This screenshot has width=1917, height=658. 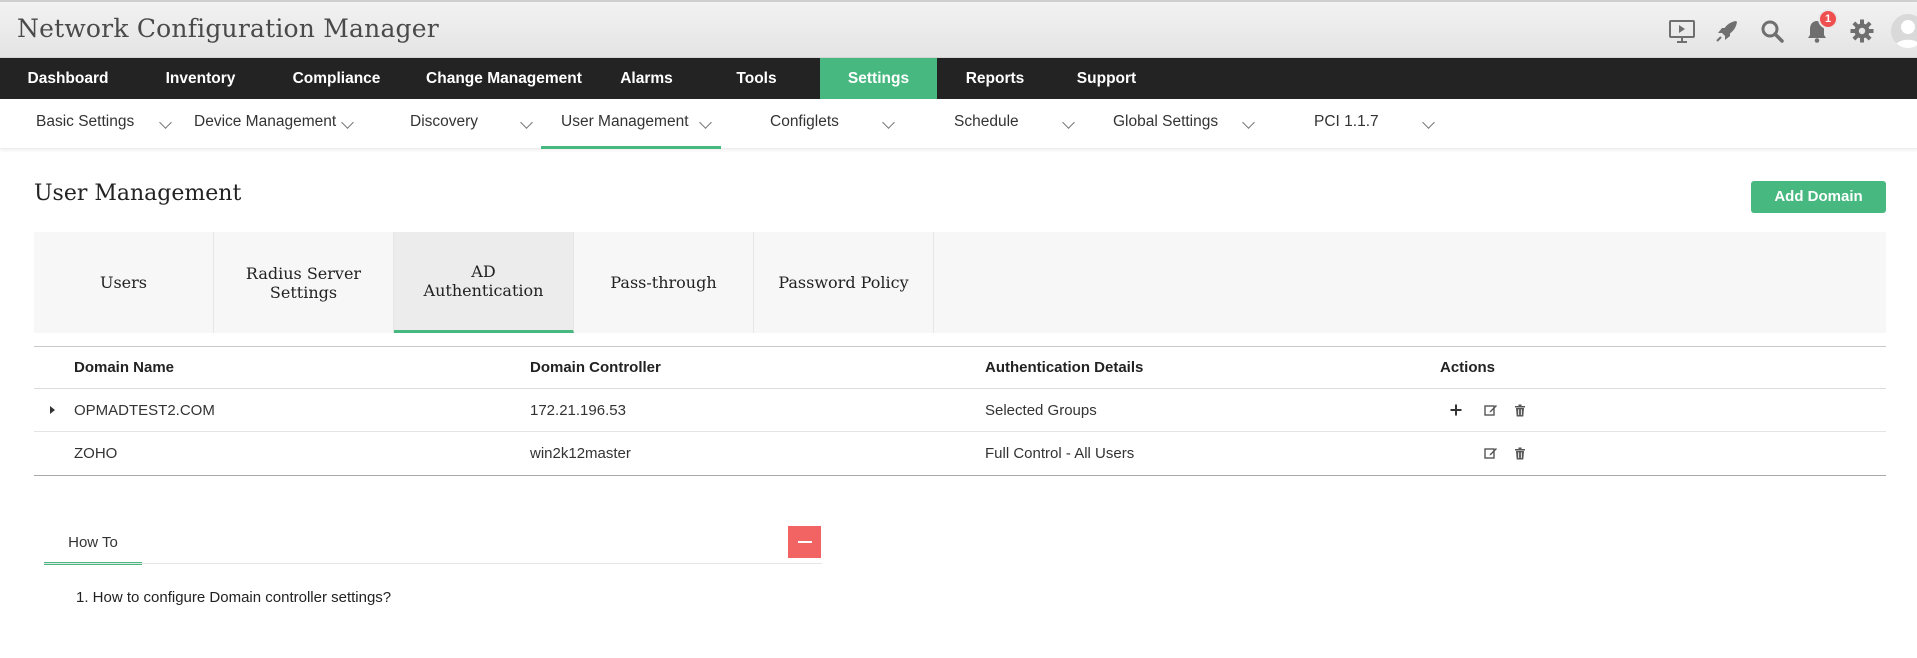 What do you see at coordinates (1468, 367) in the screenshot?
I see `column-header-actions: Actions` at bounding box center [1468, 367].